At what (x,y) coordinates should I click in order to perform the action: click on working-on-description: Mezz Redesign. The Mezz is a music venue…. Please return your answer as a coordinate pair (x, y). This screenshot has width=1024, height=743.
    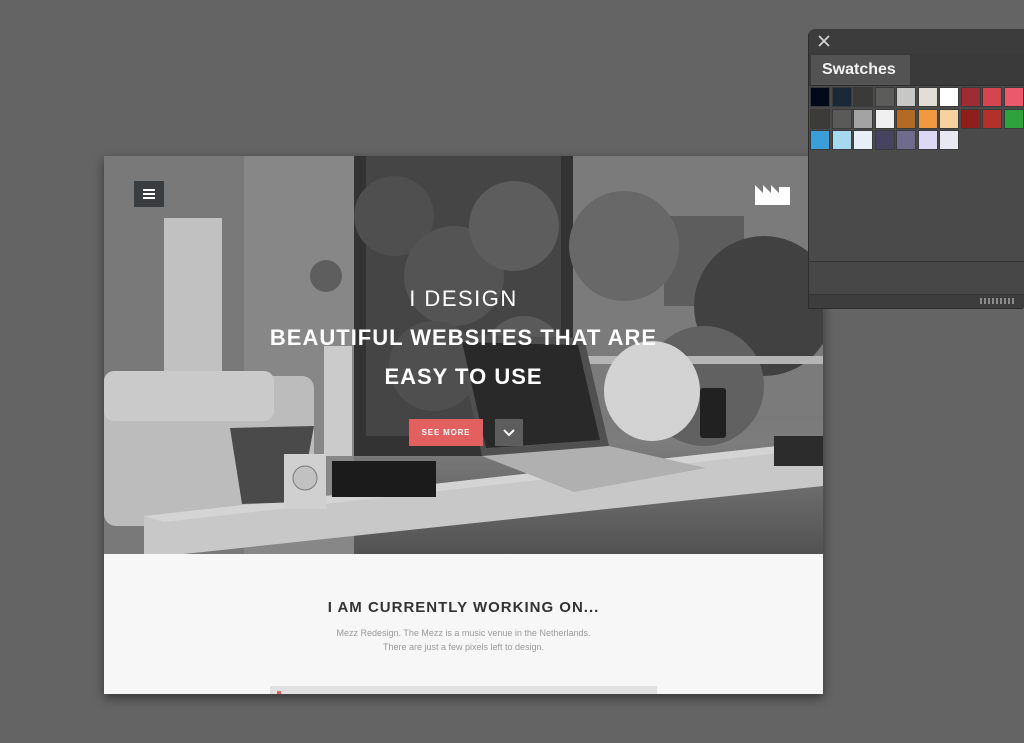
    Looking at the image, I should click on (463, 640).